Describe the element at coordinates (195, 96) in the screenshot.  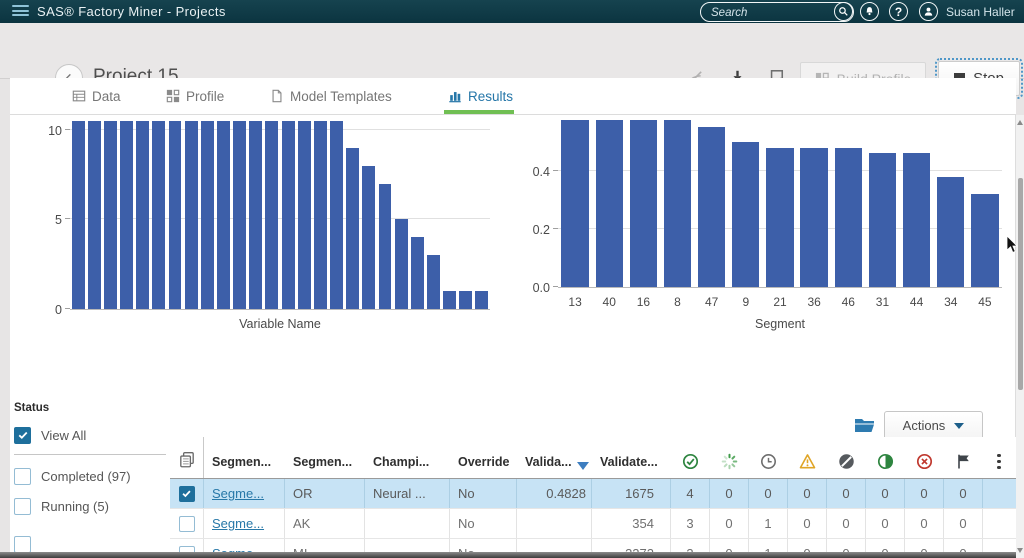
I see `tab-profile: Profile` at that location.